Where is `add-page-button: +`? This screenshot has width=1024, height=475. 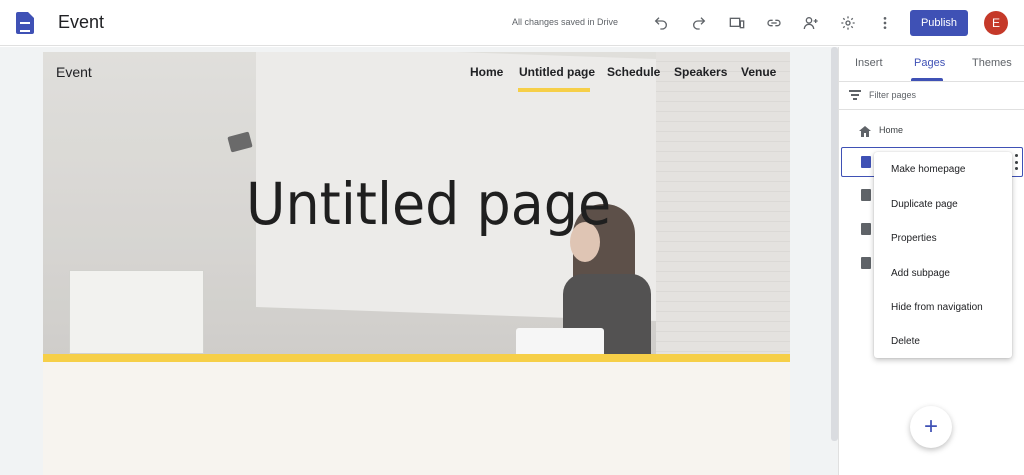
add-page-button: + is located at coordinates (931, 427).